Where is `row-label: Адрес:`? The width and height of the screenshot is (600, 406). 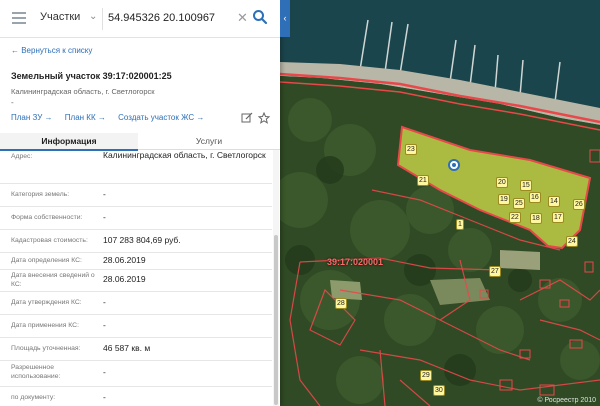 row-label: Адрес: is located at coordinates (22, 156).